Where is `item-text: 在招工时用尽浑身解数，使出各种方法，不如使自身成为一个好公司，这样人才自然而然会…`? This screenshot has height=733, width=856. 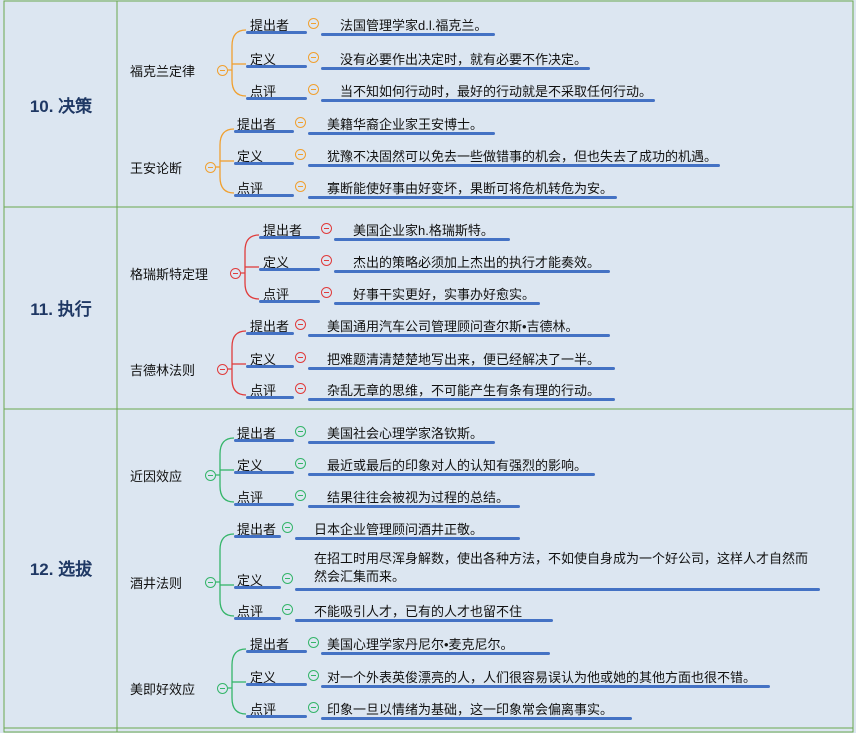 item-text: 在招工时用尽浑身解数，使出各种方法，不如使自身成为一个好公司，这样人才自然而然会… is located at coordinates (561, 567).